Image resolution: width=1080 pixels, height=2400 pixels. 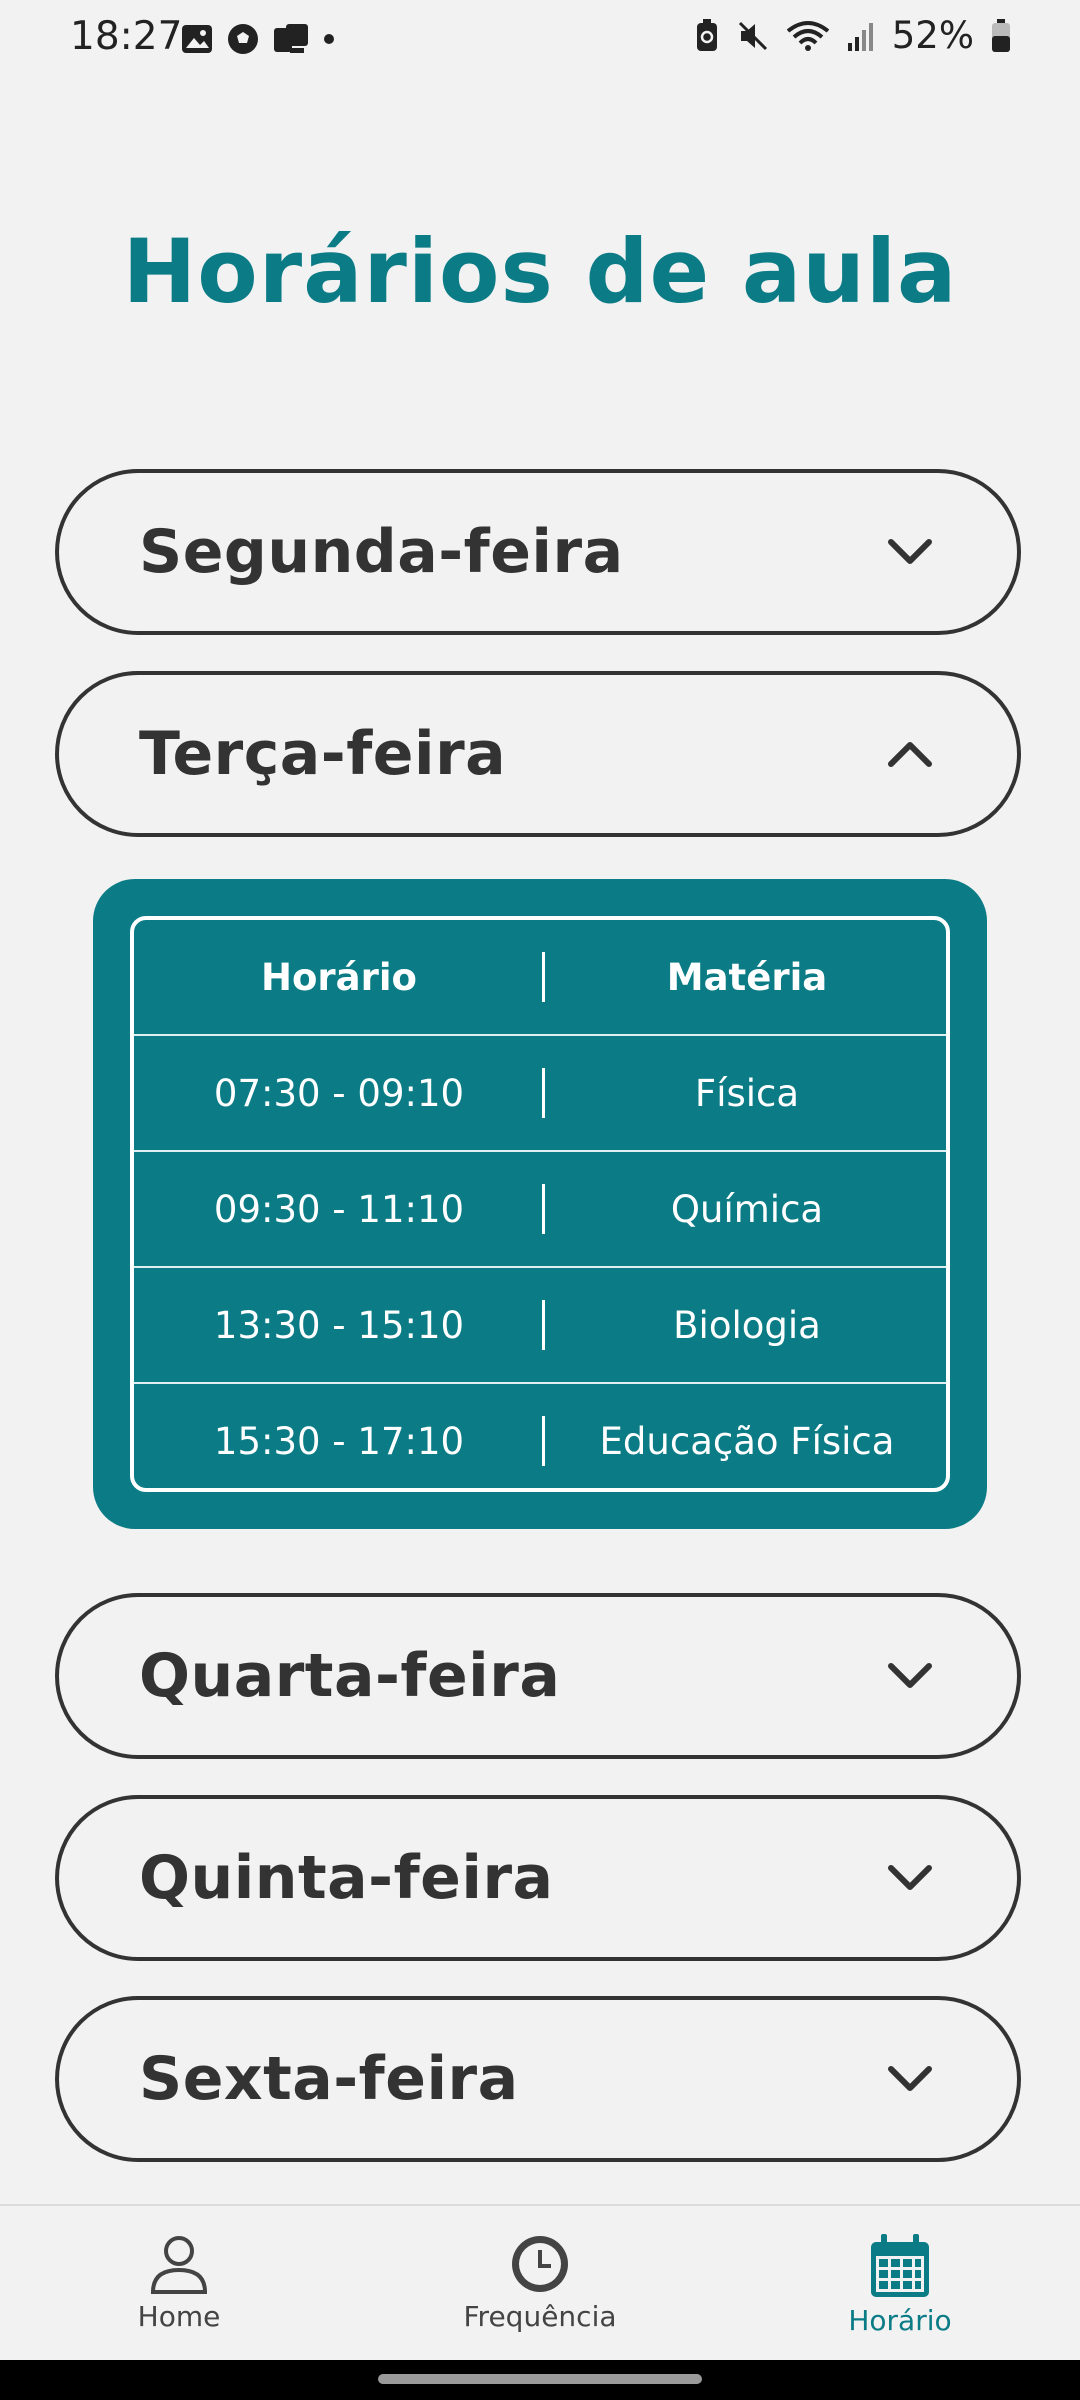 I want to click on soccer-ball-icon, so click(x=243, y=39).